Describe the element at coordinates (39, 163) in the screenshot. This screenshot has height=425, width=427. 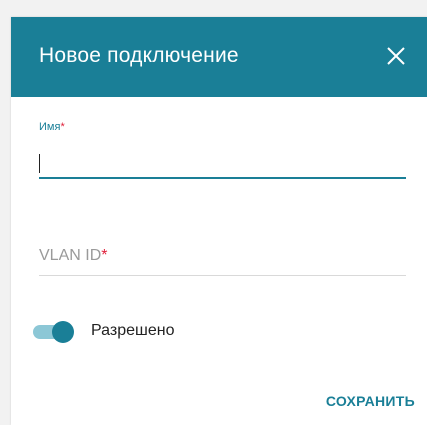
I see `text-caret` at that location.